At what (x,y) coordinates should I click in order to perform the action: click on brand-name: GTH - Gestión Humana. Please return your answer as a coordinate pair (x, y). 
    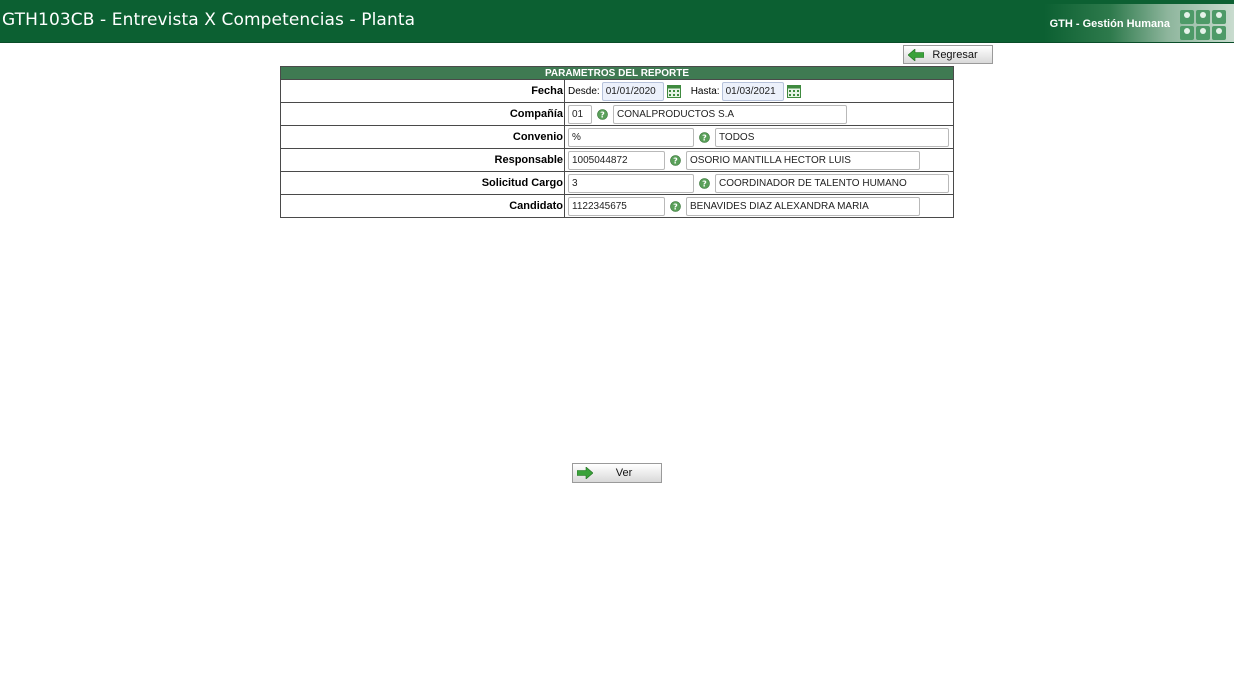
    Looking at the image, I should click on (1109, 24).